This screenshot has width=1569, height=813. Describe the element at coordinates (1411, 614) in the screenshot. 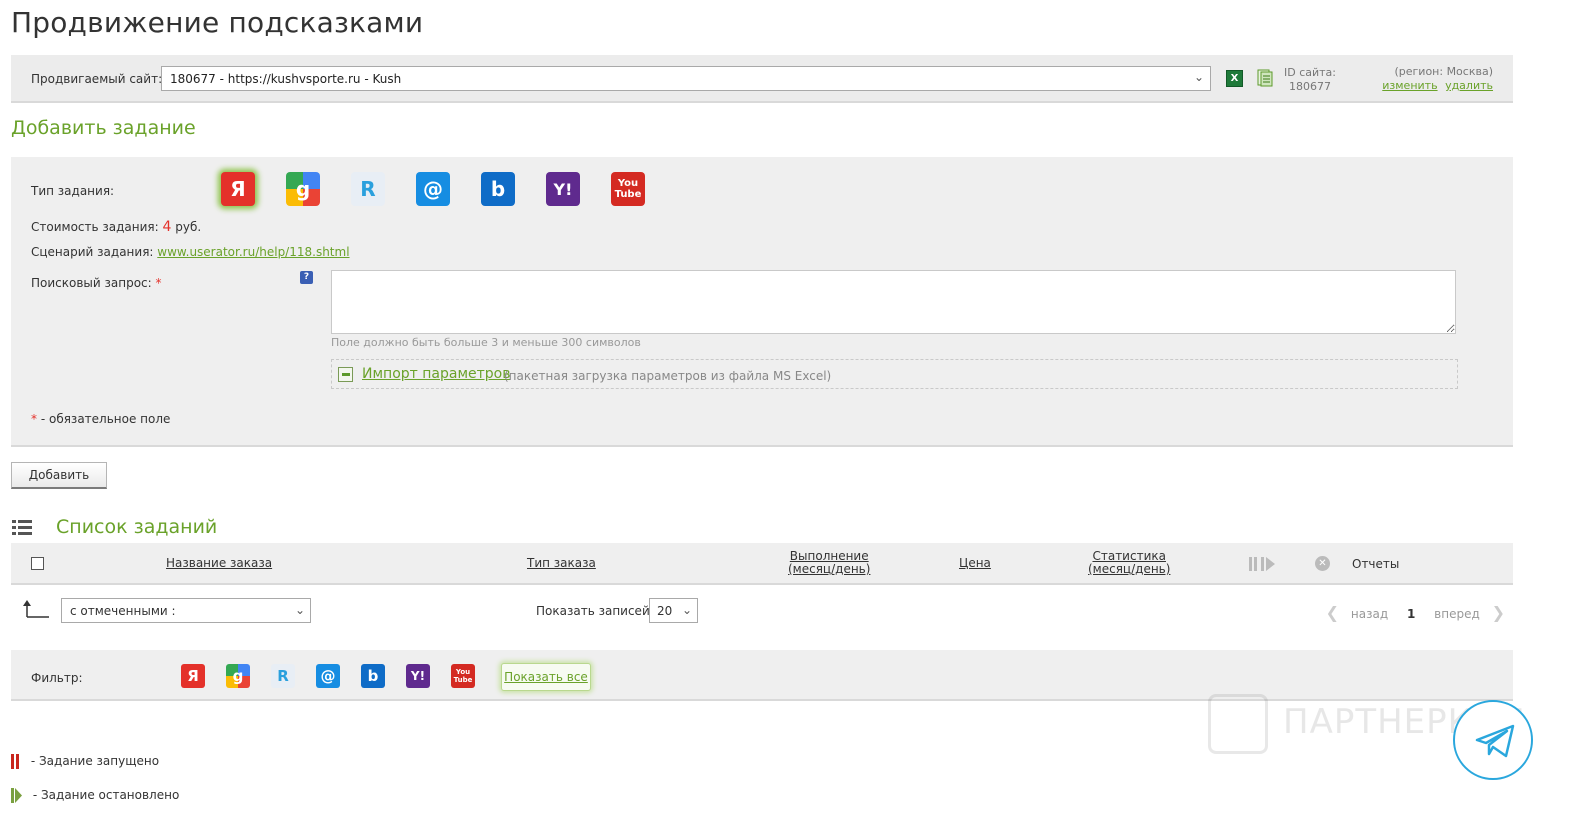

I see `pager-current: 1` at that location.